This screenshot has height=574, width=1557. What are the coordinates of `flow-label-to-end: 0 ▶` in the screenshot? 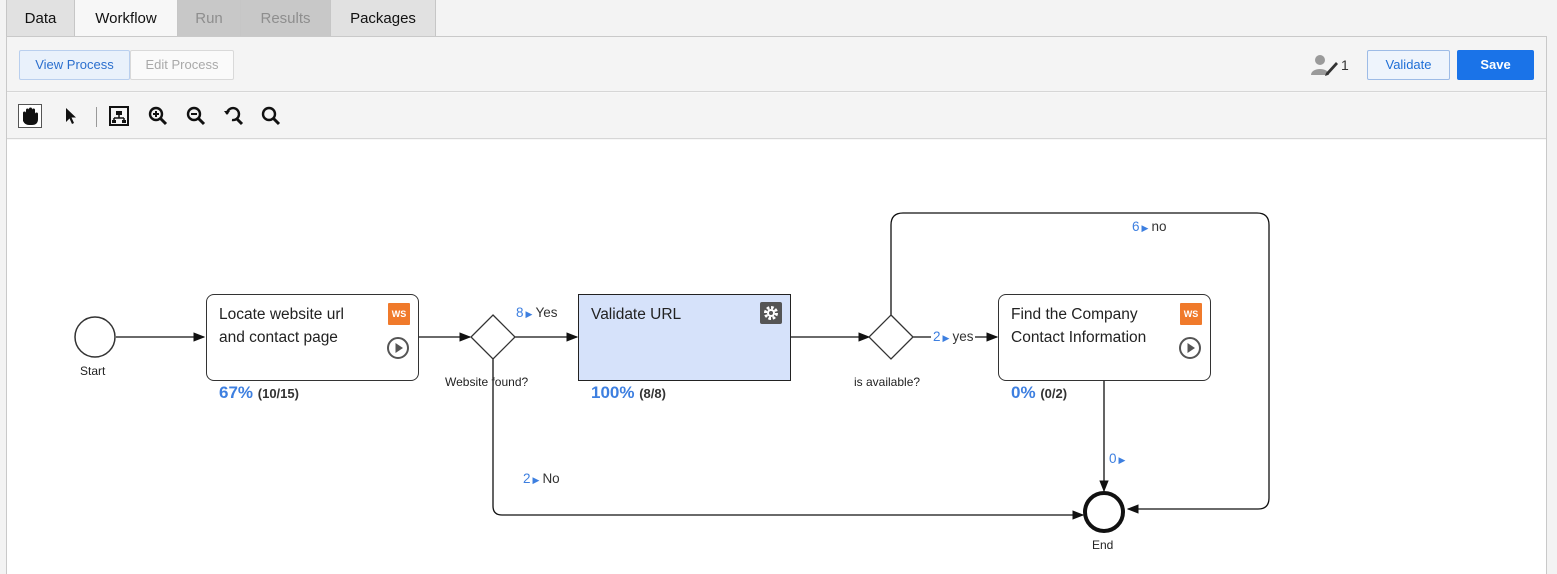 It's located at (1119, 458).